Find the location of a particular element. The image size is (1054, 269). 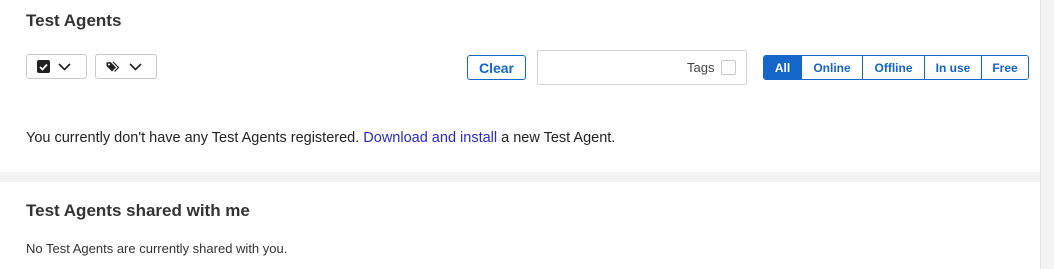

clear-button: Clear is located at coordinates (496, 67).